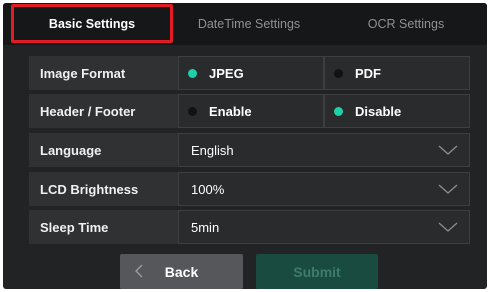 Image resolution: width=491 pixels, height=292 pixels. I want to click on language-label: Language, so click(103, 150).